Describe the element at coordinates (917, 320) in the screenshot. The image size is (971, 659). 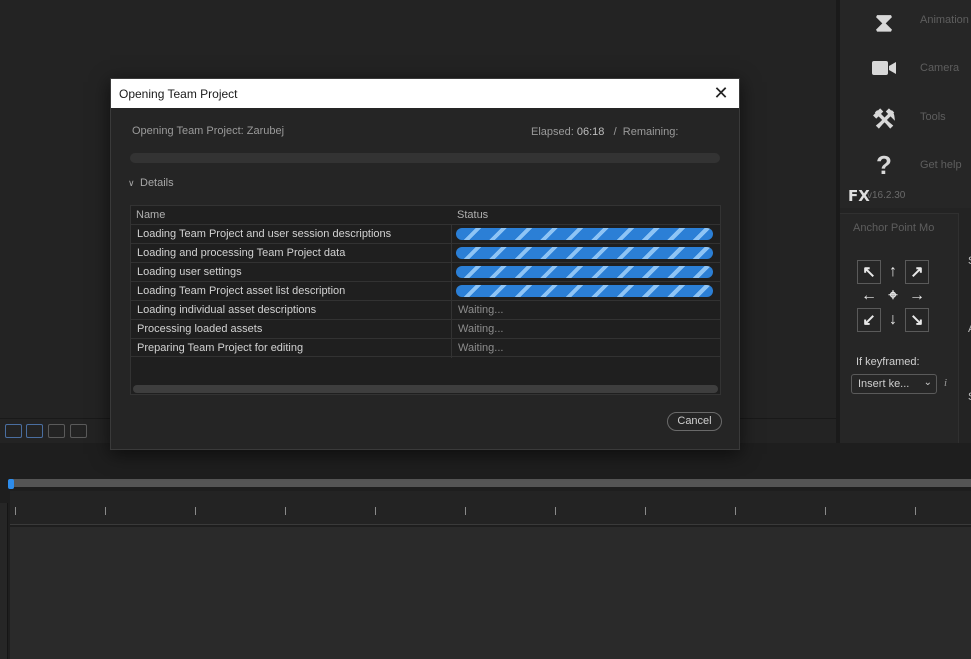
I see `anchor-bottom-right-icon: ↘` at that location.